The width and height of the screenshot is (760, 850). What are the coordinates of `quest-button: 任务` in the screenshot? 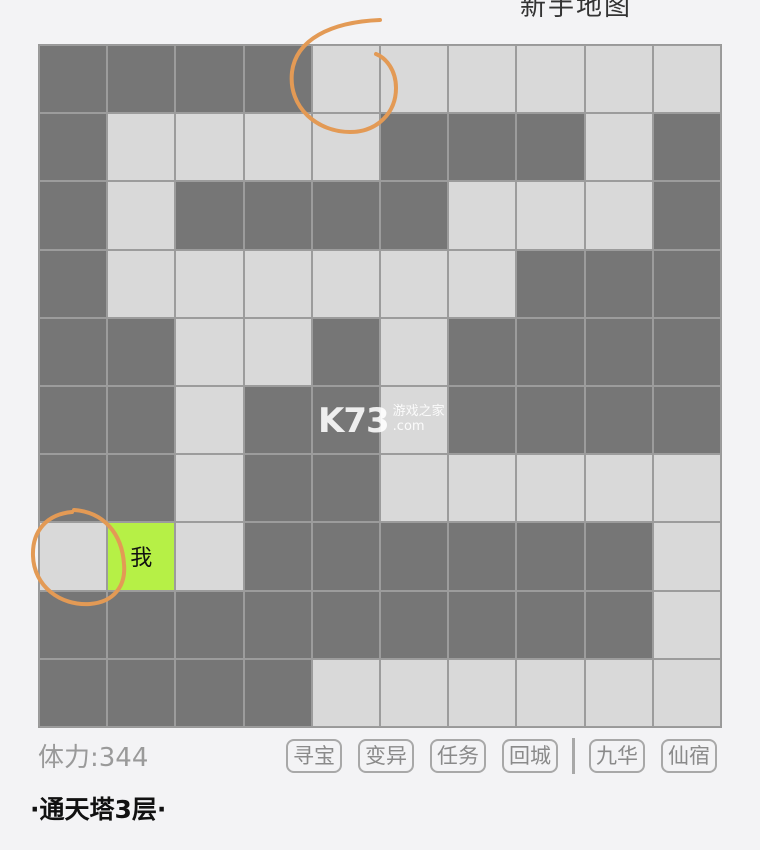 It's located at (458, 756).